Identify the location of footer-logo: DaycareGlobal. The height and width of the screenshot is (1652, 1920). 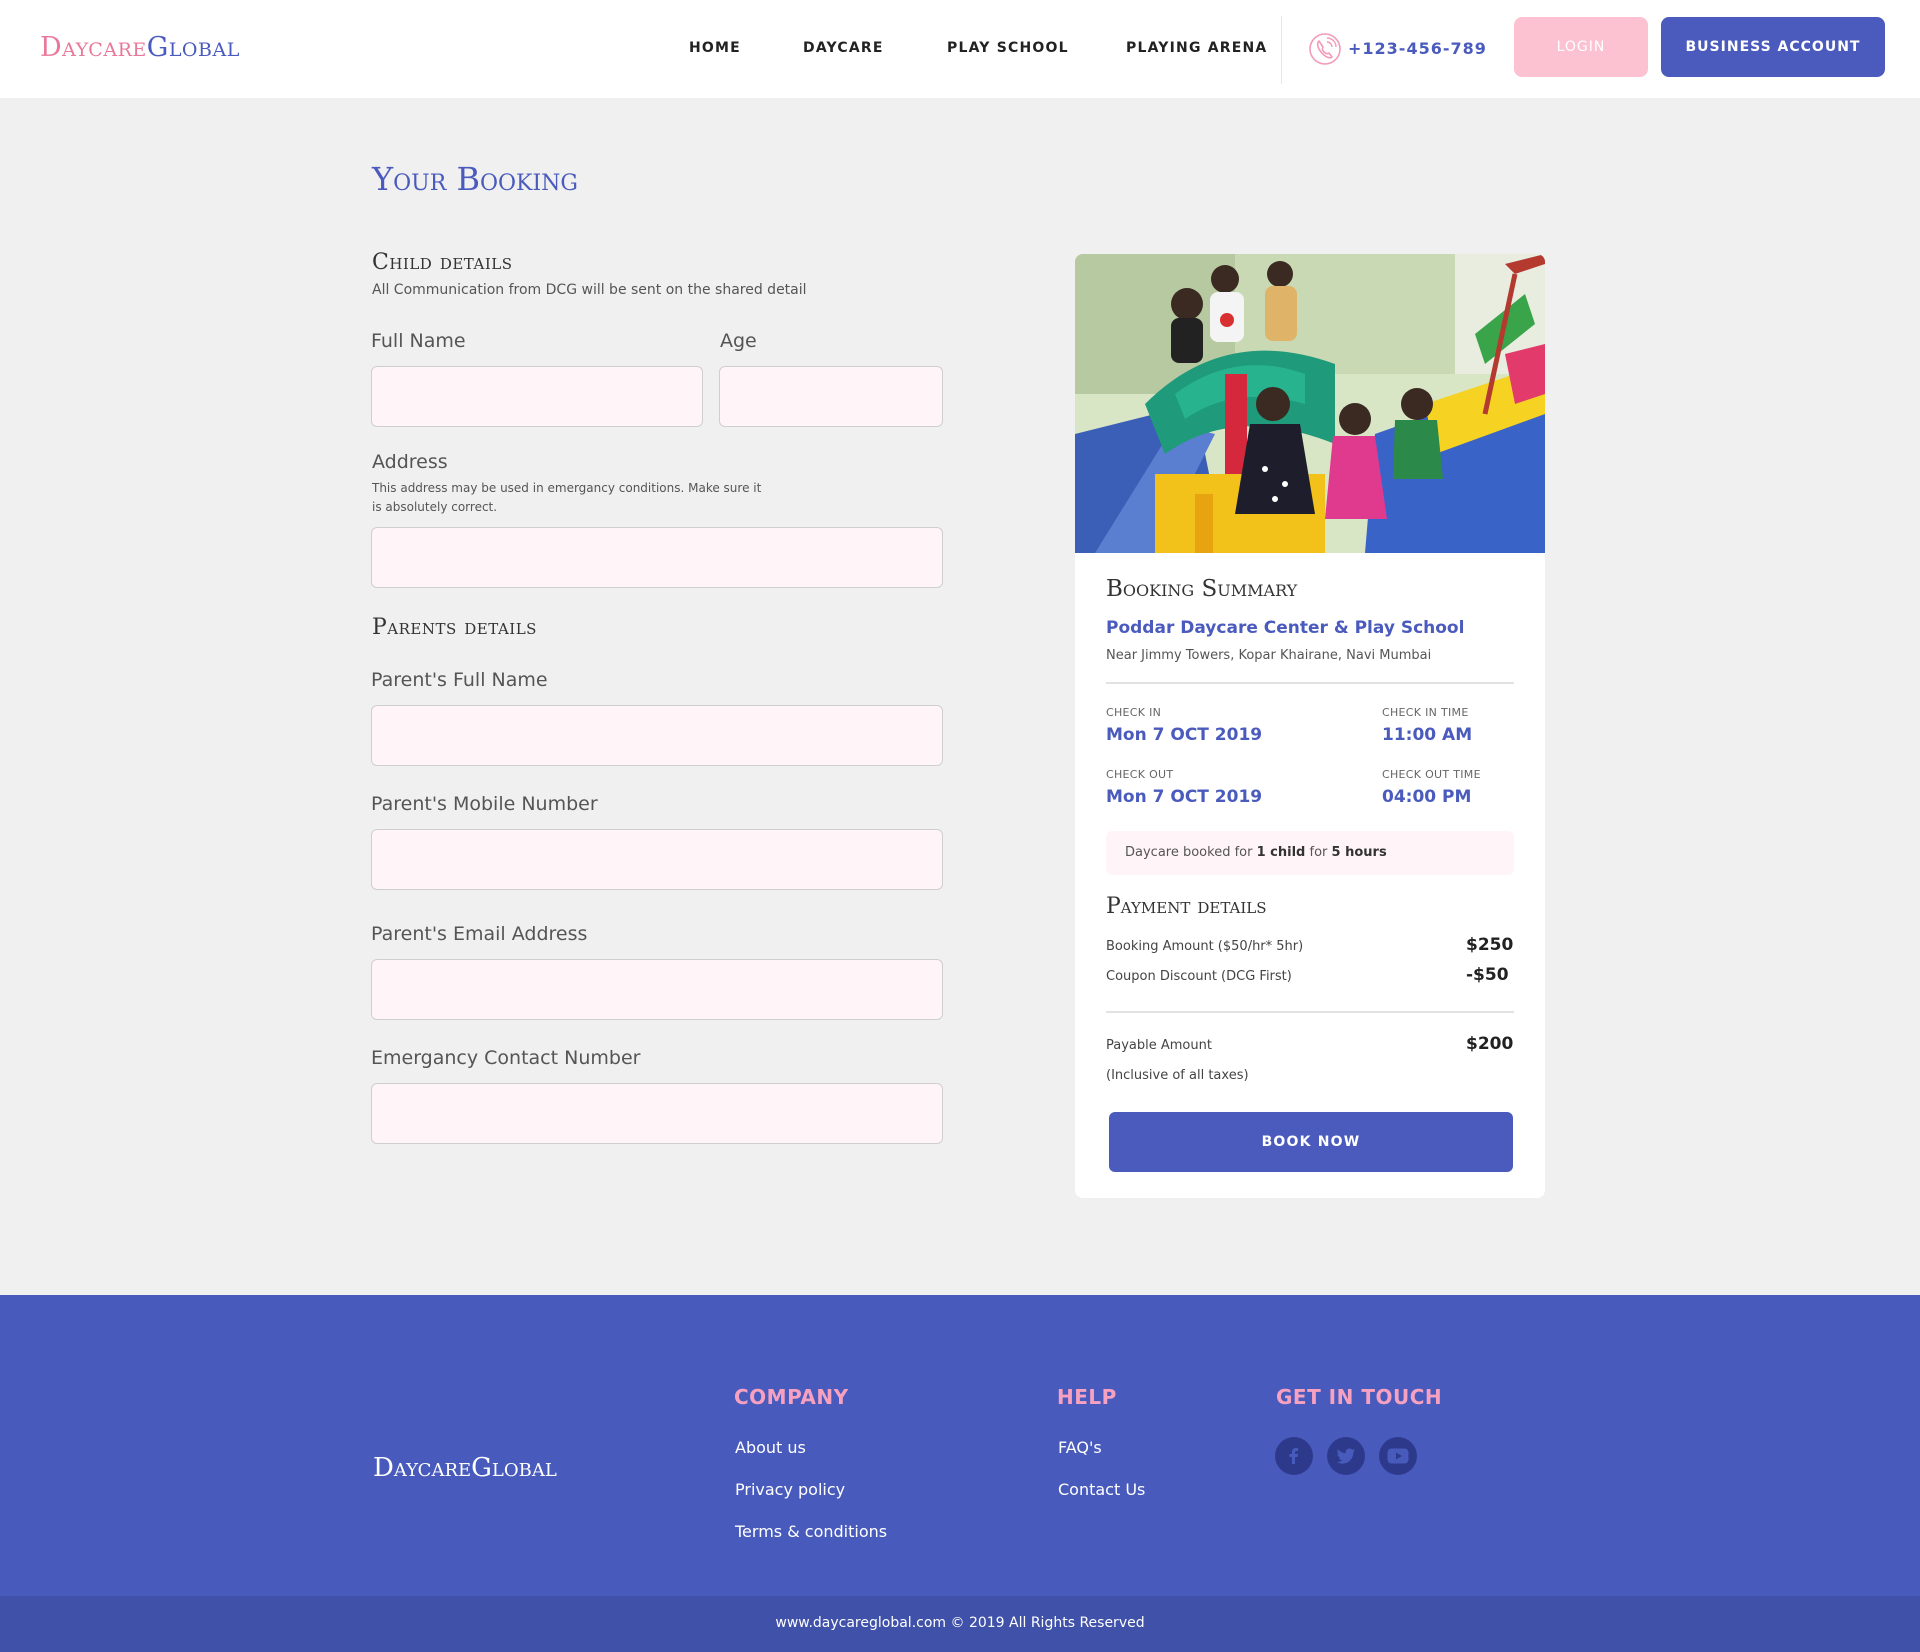
(465, 1468).